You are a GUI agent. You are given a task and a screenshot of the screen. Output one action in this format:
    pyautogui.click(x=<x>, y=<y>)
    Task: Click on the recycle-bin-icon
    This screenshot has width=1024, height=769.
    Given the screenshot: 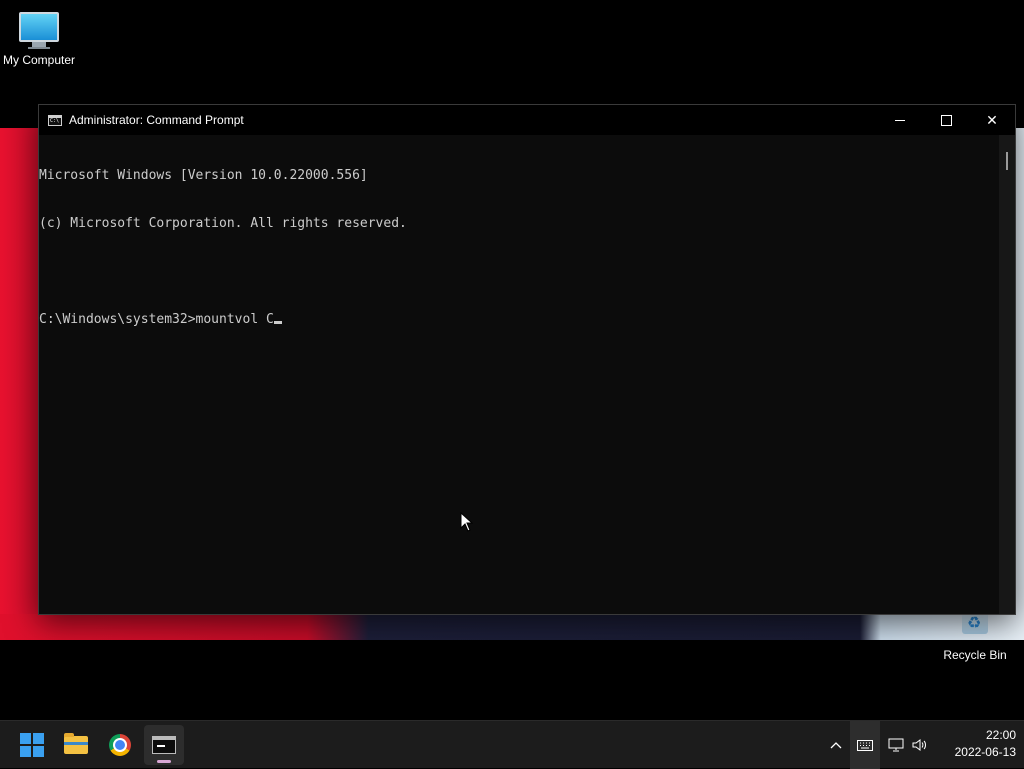 What is the action you would take?
    pyautogui.click(x=975, y=623)
    